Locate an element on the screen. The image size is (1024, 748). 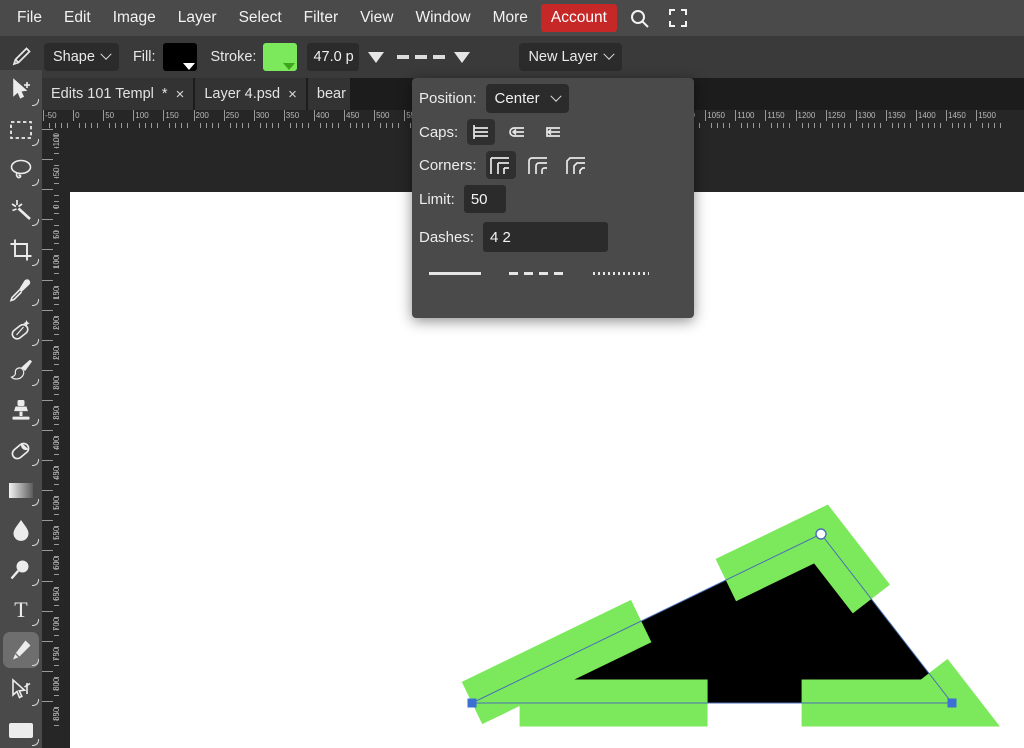
path-anchor-point-selected is located at coordinates (821, 534).